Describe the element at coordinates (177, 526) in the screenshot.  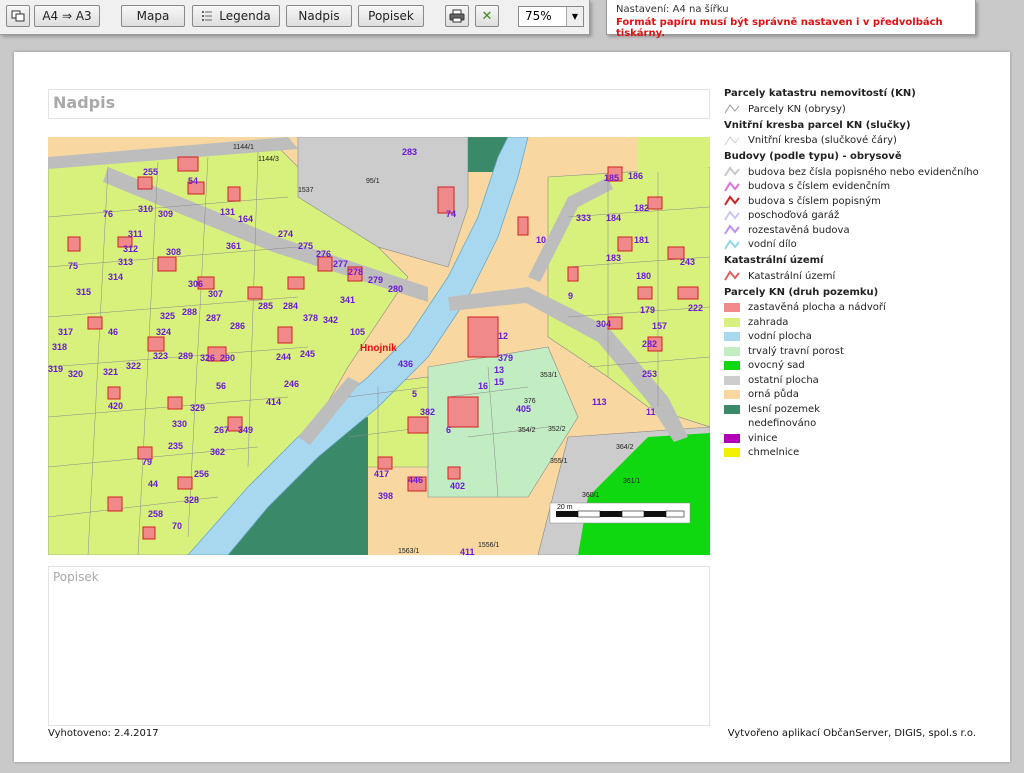
I see `parcel-label: 70` at that location.